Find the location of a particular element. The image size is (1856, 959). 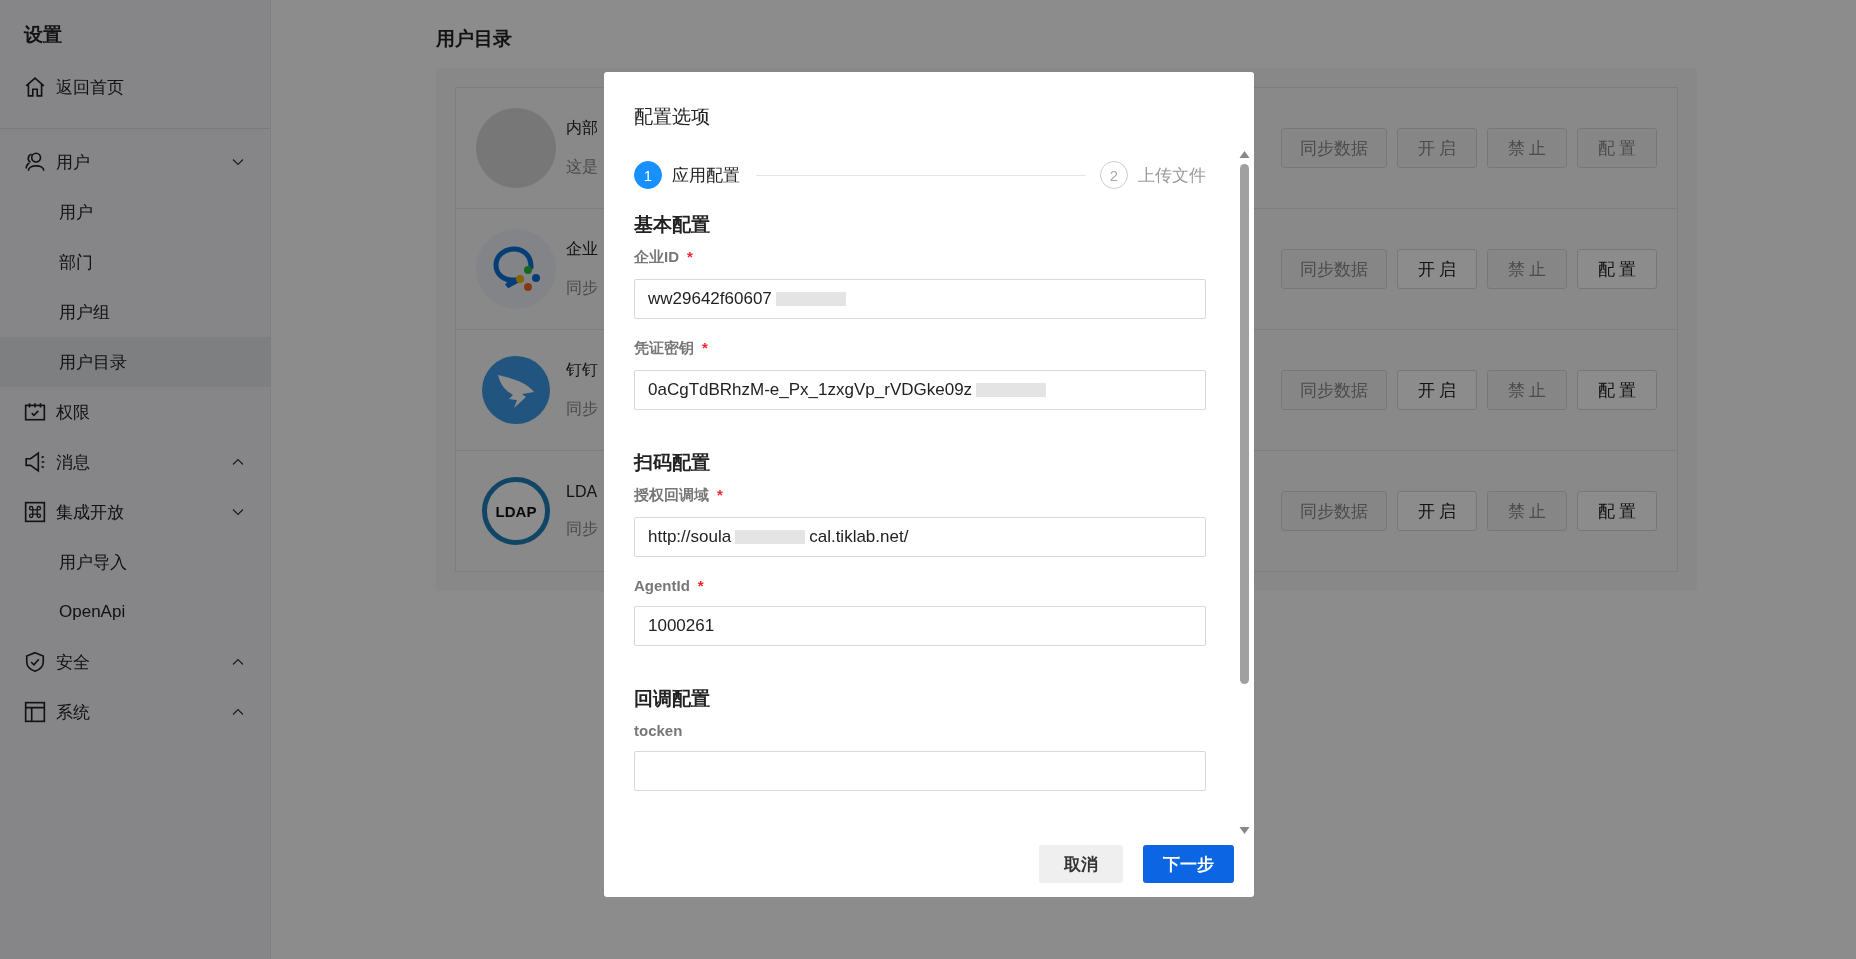

input-field: http://soula cal.tiklab.net/ is located at coordinates (920, 537).